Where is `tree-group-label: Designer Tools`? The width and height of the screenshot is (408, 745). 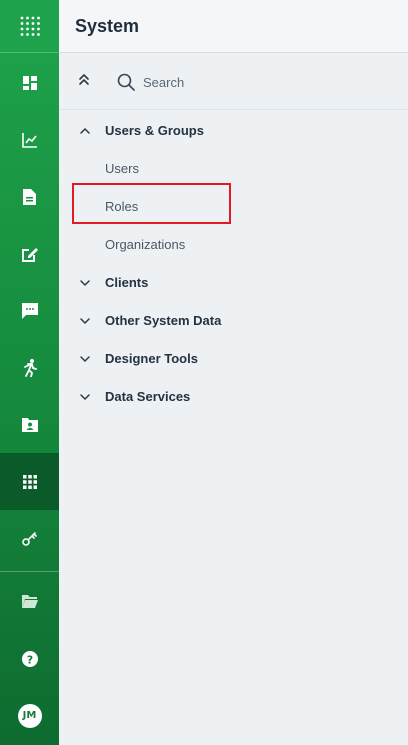 tree-group-label: Designer Tools is located at coordinates (151, 358).